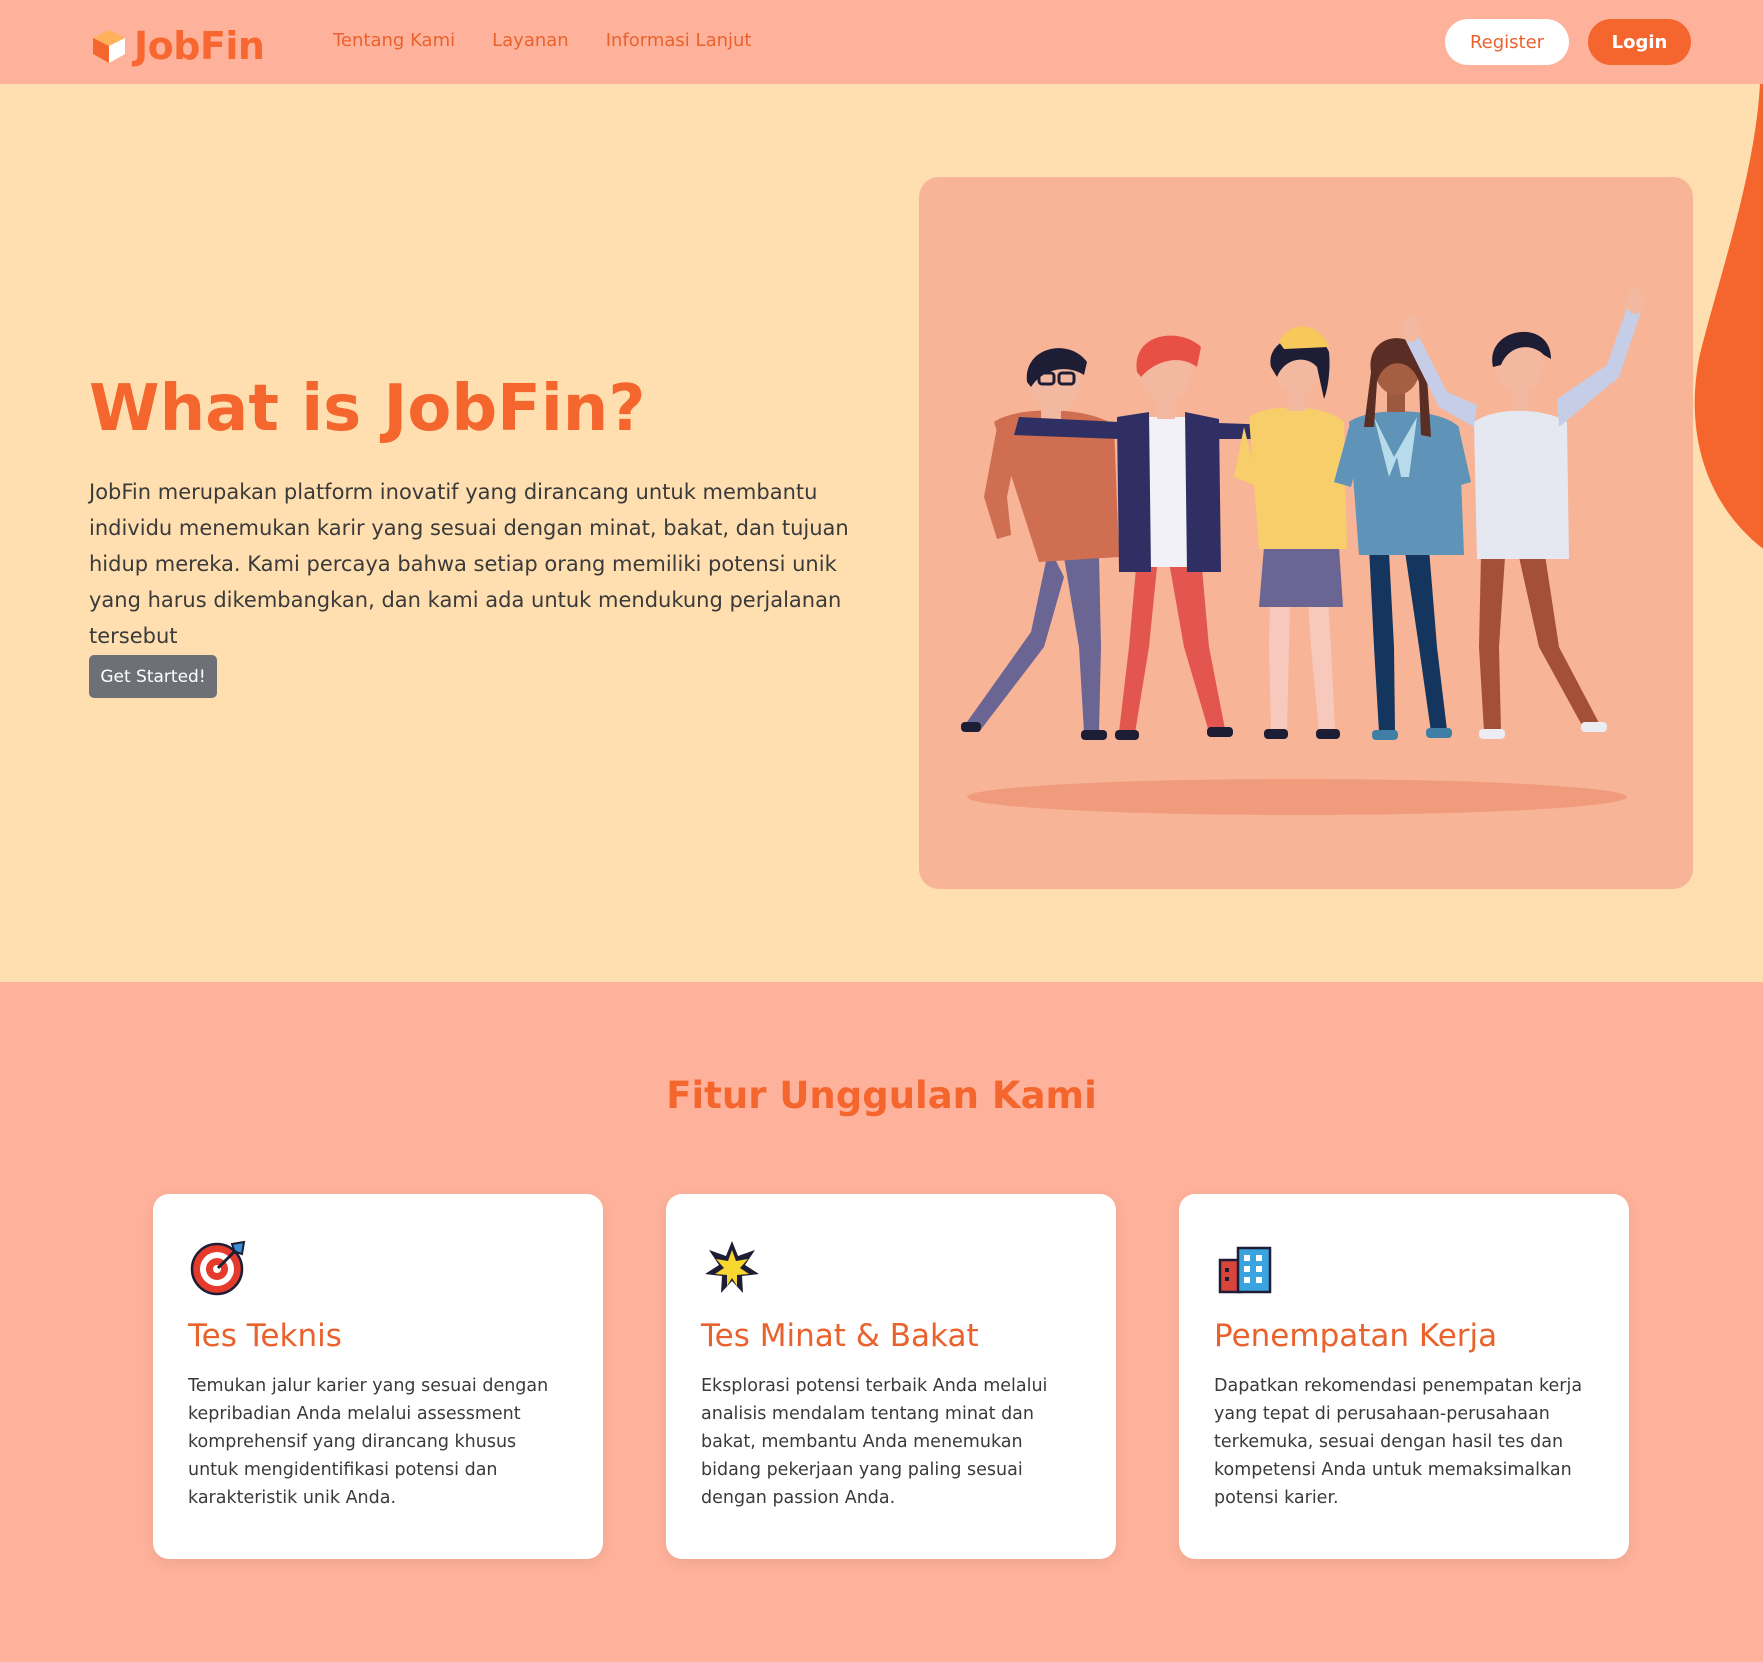 The height and width of the screenshot is (1662, 1763). I want to click on nav-link-informasi-lanjut: Informasi Lanjut, so click(679, 40).